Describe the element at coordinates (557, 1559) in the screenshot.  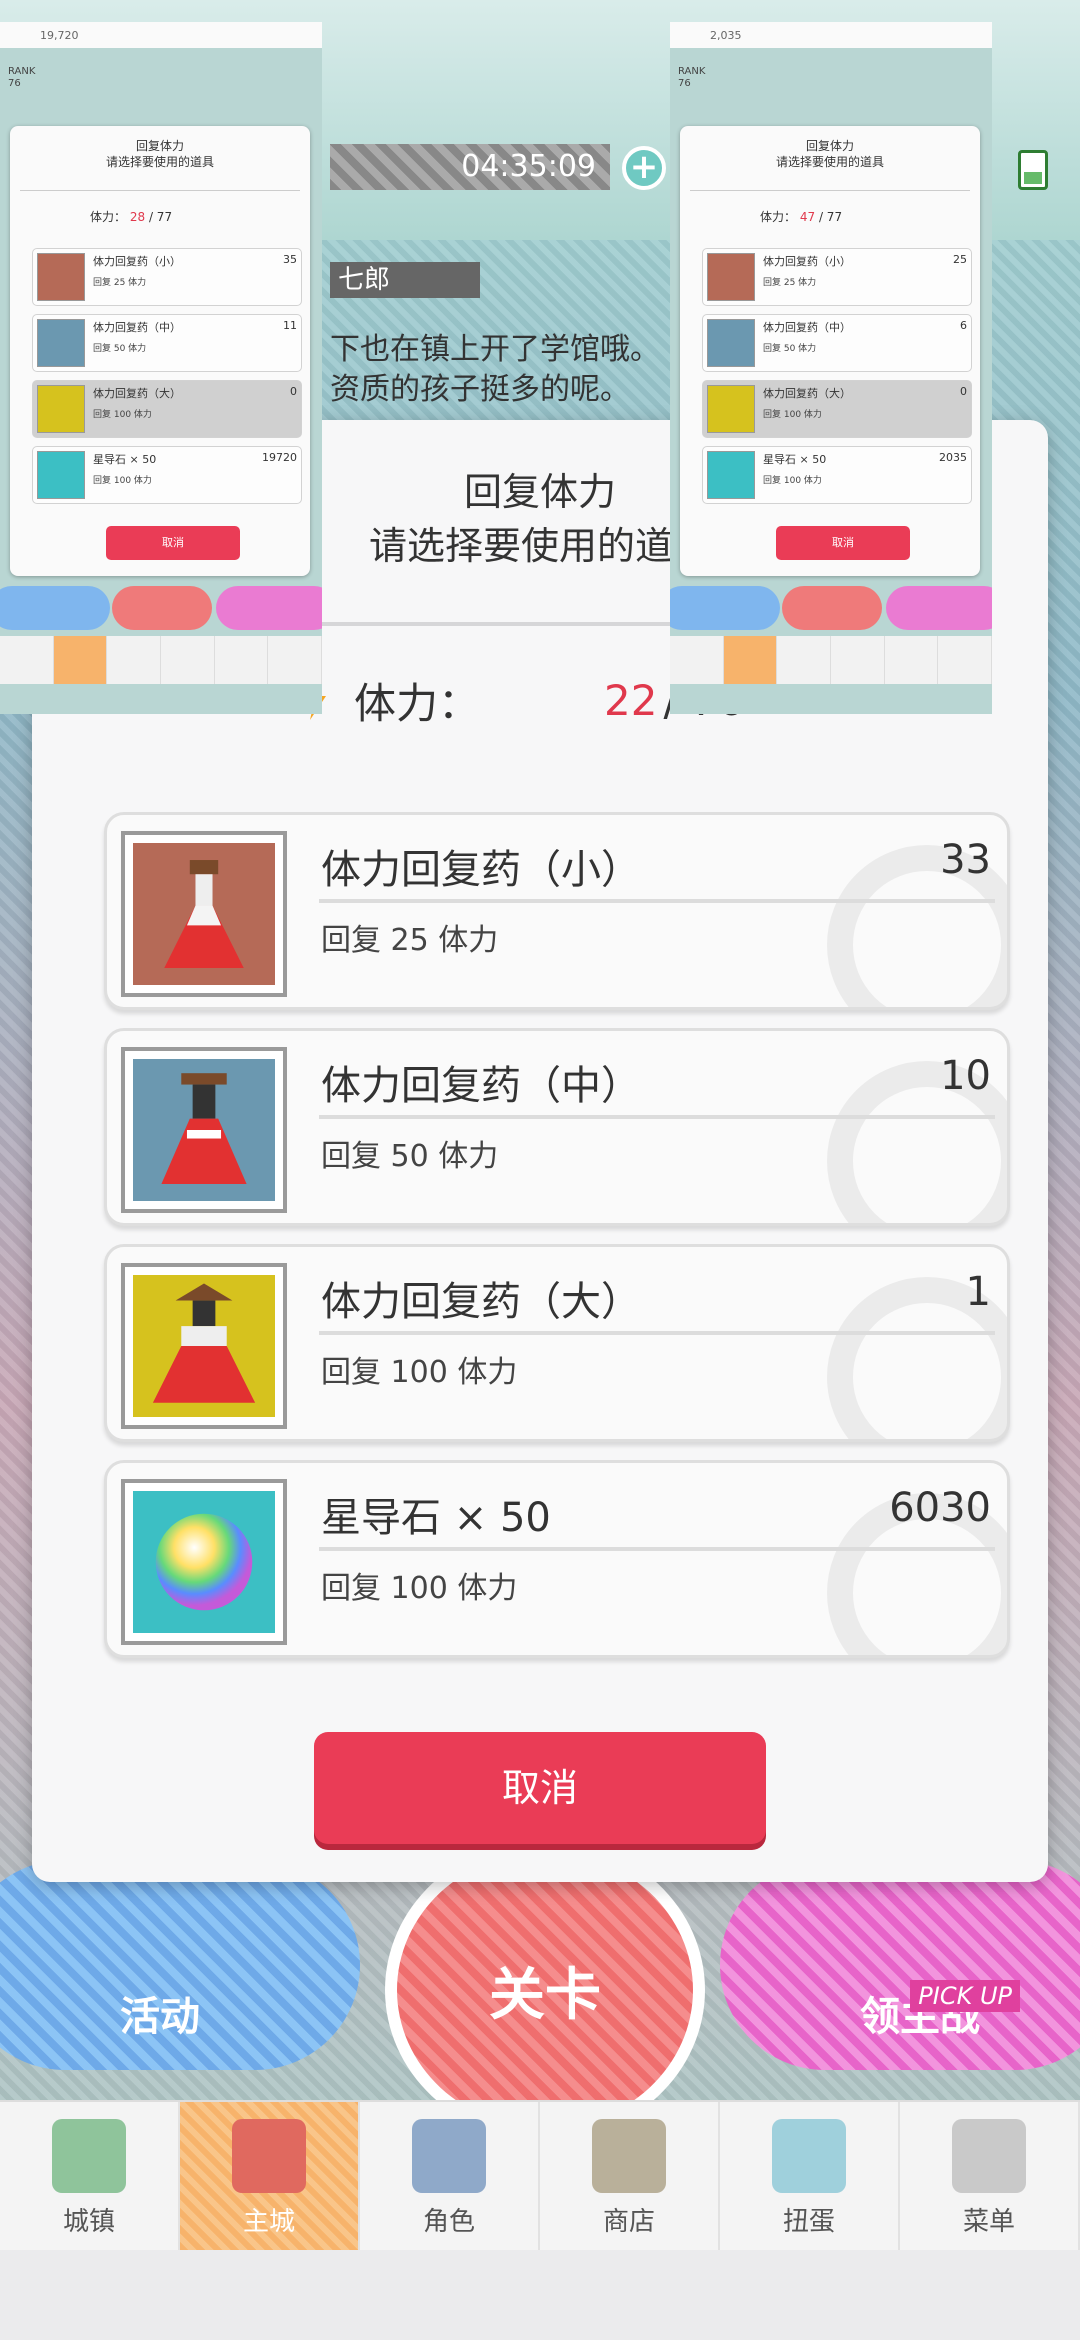
I see `item-card-star-stone: 星导石 × 50 6030 回复 100 体力` at that location.